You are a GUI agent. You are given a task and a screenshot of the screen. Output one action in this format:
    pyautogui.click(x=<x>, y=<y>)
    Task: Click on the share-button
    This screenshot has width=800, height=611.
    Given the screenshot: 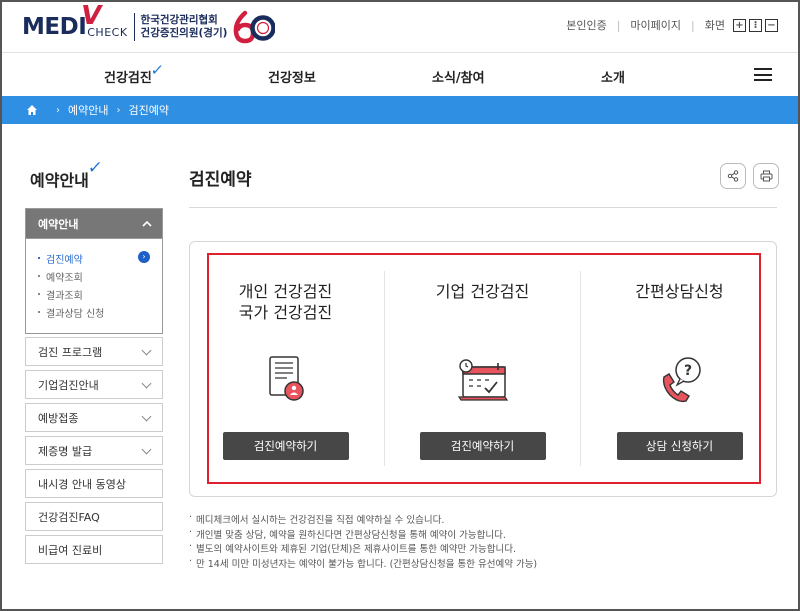 What is the action you would take?
    pyautogui.click(x=733, y=176)
    